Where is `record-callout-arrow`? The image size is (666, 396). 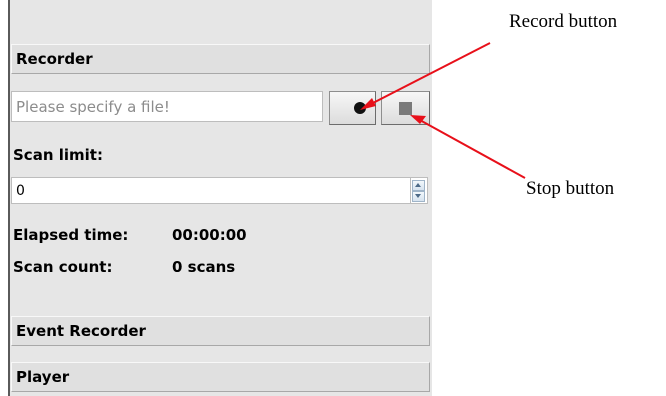
record-callout-arrow is located at coordinates (428, 74).